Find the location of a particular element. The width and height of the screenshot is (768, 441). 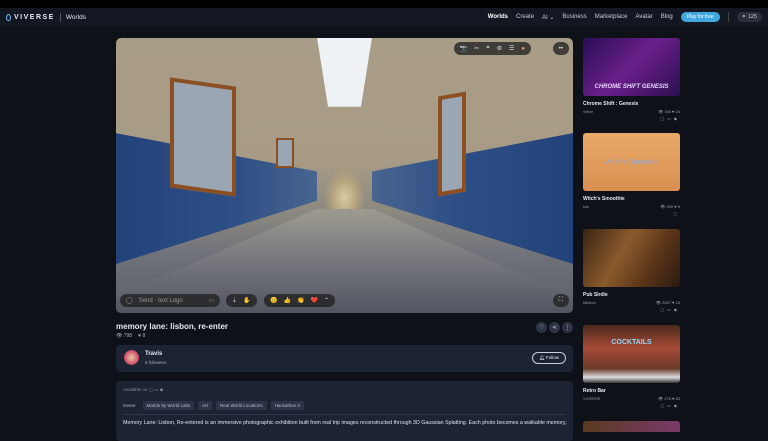

reaction-thumbs-up: 👍 is located at coordinates (286, 300).